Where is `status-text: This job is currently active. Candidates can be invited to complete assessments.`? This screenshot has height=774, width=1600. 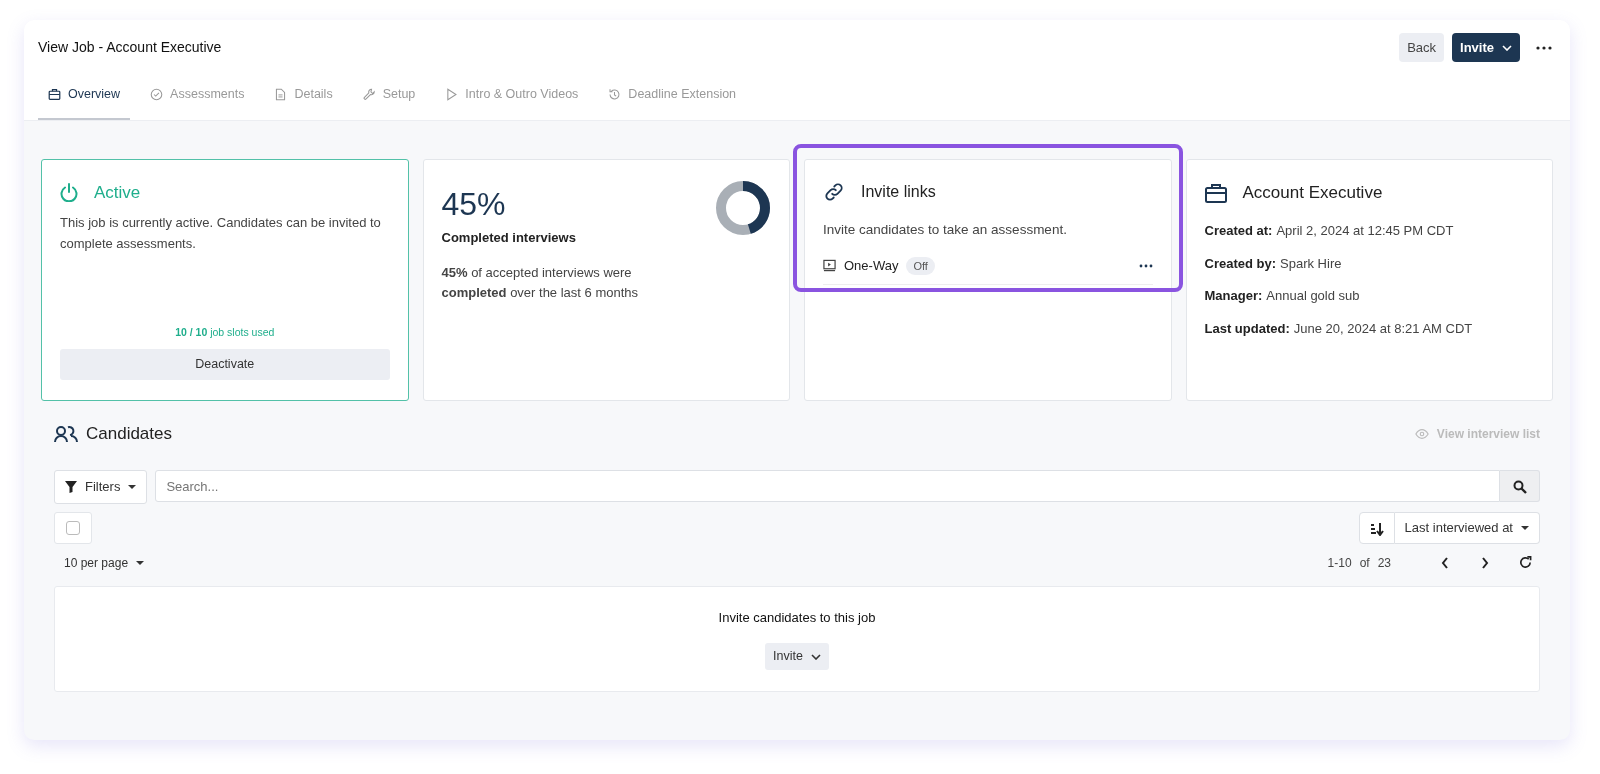
status-text: This job is currently active. Candidates can be invited to complete assessments. is located at coordinates (221, 234).